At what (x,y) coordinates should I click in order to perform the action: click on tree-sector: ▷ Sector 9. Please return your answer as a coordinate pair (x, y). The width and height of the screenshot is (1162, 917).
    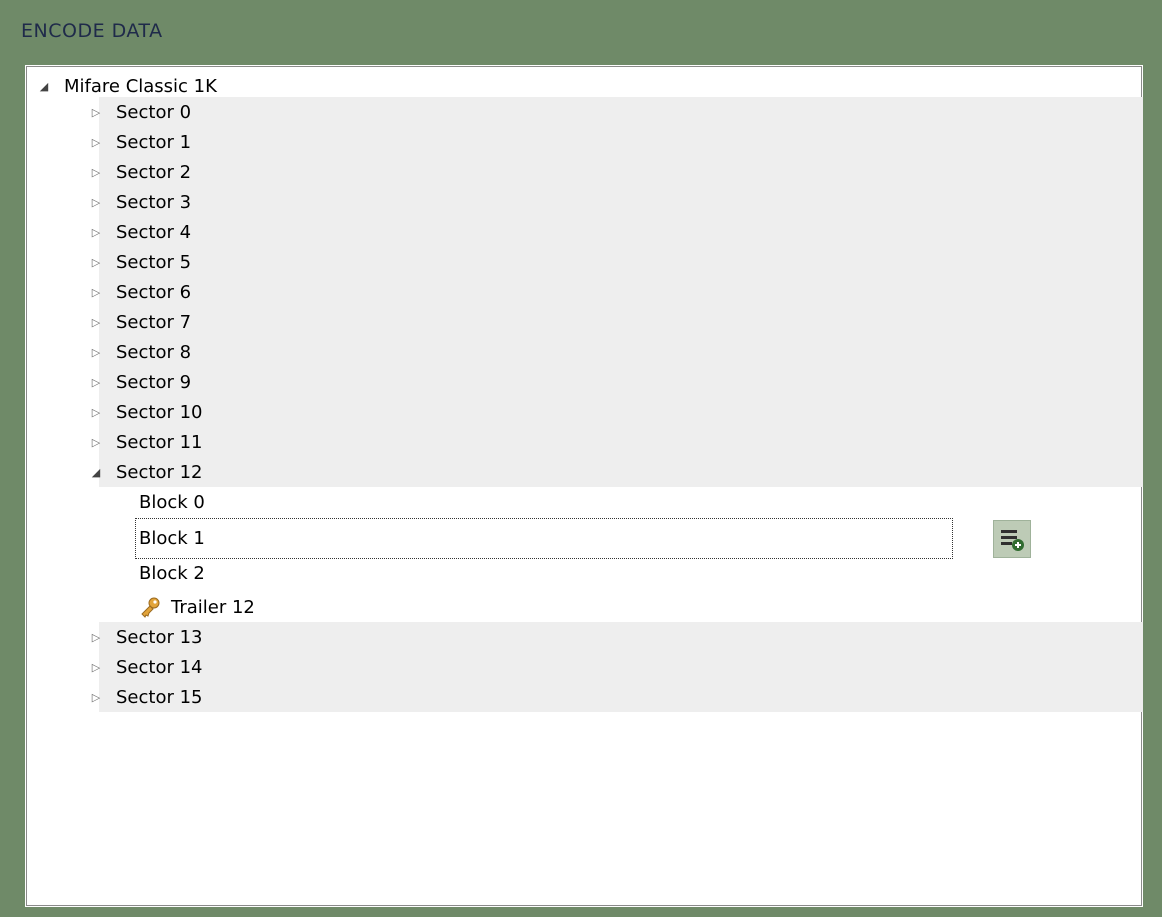
    Looking at the image, I should click on (617, 382).